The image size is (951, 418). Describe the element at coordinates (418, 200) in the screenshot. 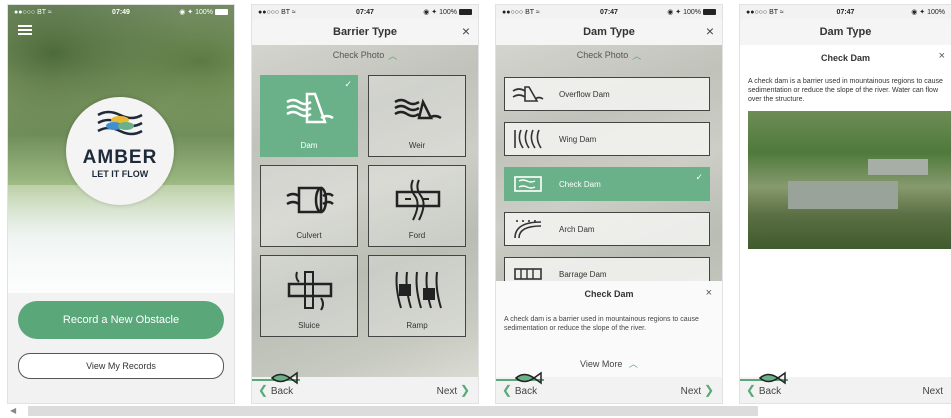

I see `ford-icon` at that location.